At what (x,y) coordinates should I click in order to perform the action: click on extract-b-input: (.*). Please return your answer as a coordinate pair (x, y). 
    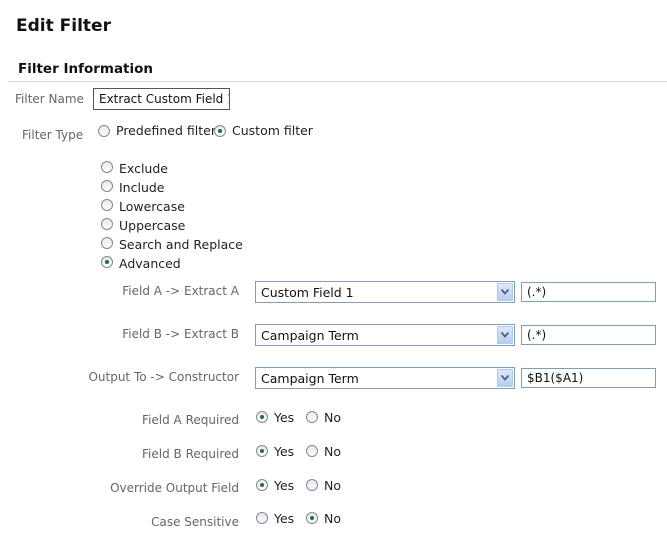
    Looking at the image, I should click on (588, 335).